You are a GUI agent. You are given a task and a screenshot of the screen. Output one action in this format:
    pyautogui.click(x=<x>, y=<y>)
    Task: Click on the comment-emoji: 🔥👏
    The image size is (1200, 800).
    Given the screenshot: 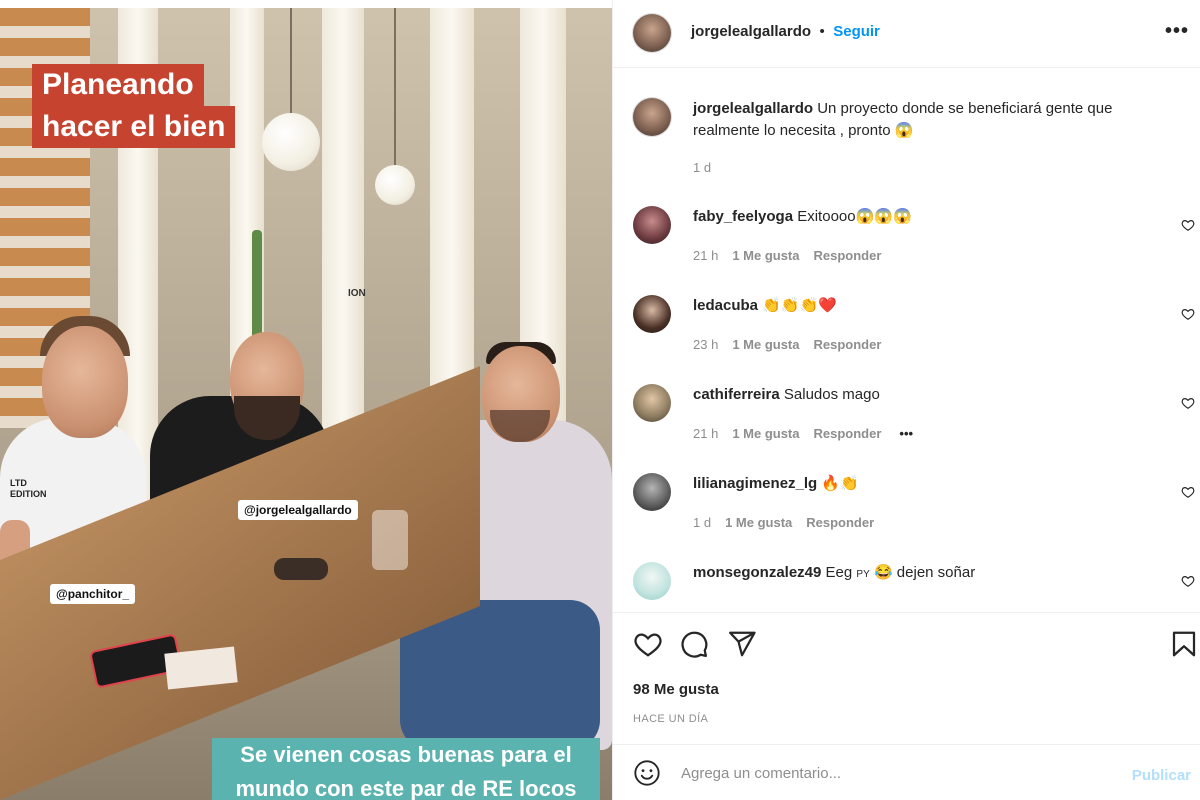 What is the action you would take?
    pyautogui.click(x=840, y=483)
    